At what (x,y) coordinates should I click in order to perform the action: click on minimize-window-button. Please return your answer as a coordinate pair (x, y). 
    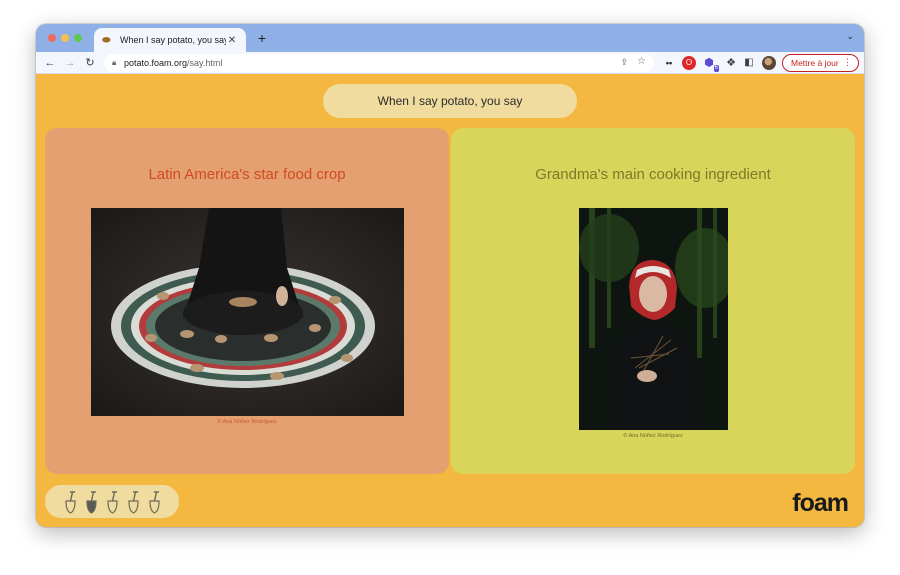
    Looking at the image, I should click on (65, 38).